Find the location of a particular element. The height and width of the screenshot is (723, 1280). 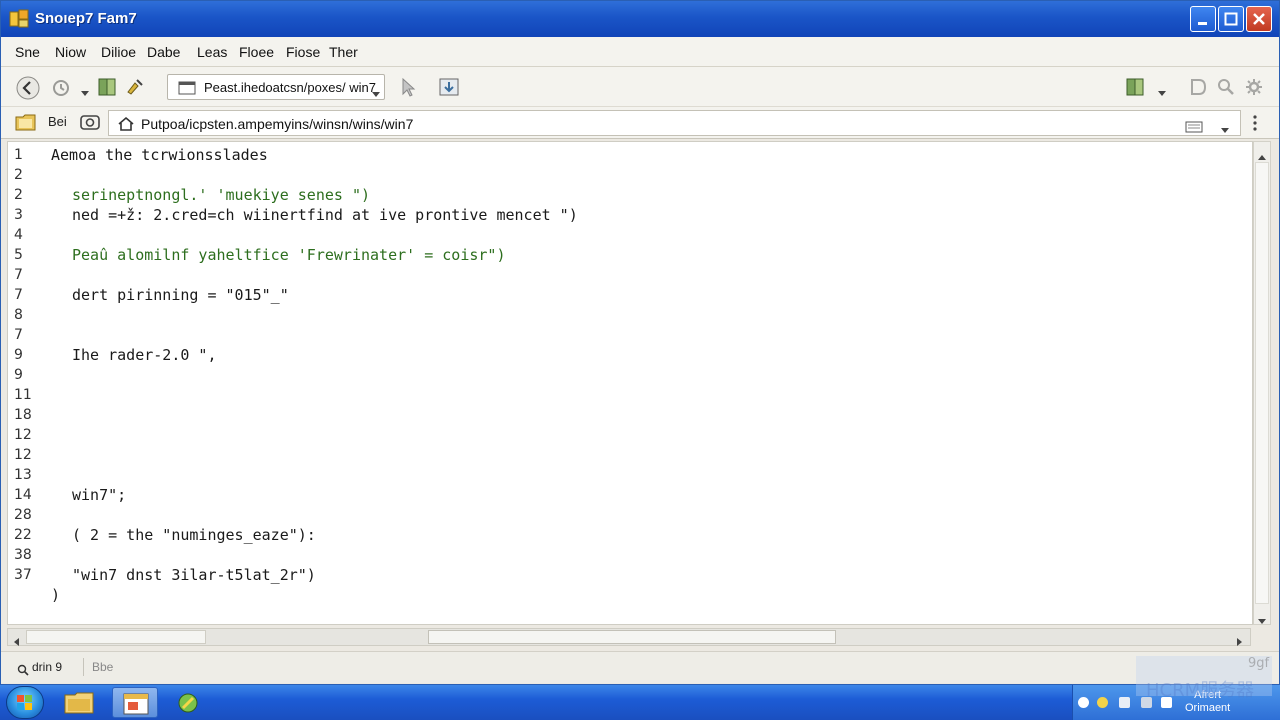

code-line: 4 is located at coordinates (628, 236).